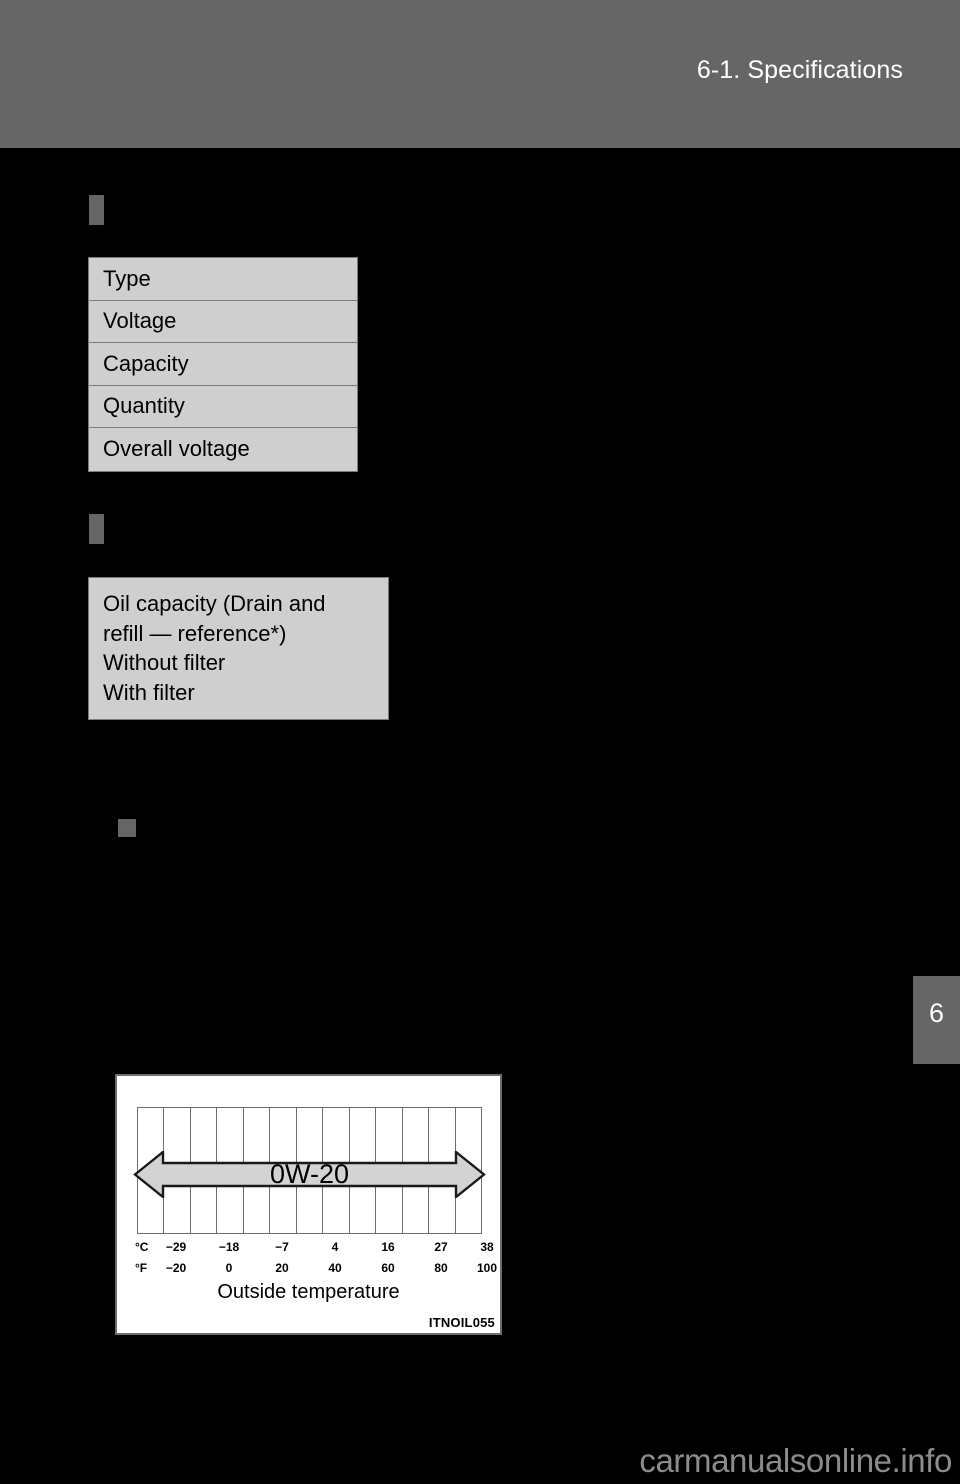  I want to click on fahrenheit-scale-row: °F −20 0 20 40 60 80 100, so click(316, 1271).